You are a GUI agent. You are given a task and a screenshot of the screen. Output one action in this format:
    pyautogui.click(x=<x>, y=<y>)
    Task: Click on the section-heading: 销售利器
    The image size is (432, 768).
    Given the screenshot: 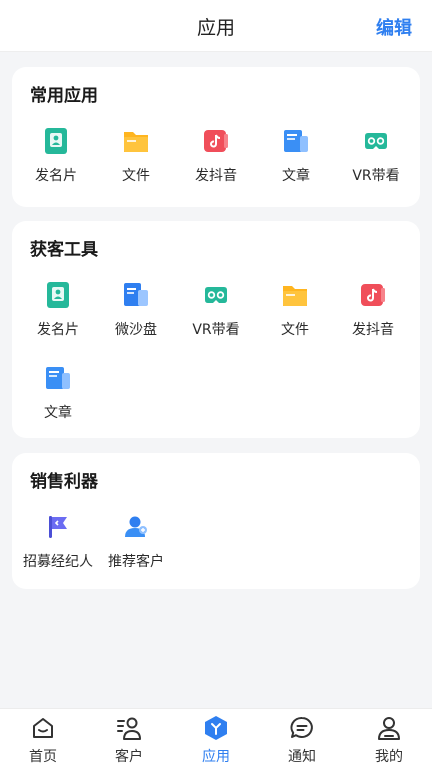 What is the action you would take?
    pyautogui.click(x=64, y=482)
    